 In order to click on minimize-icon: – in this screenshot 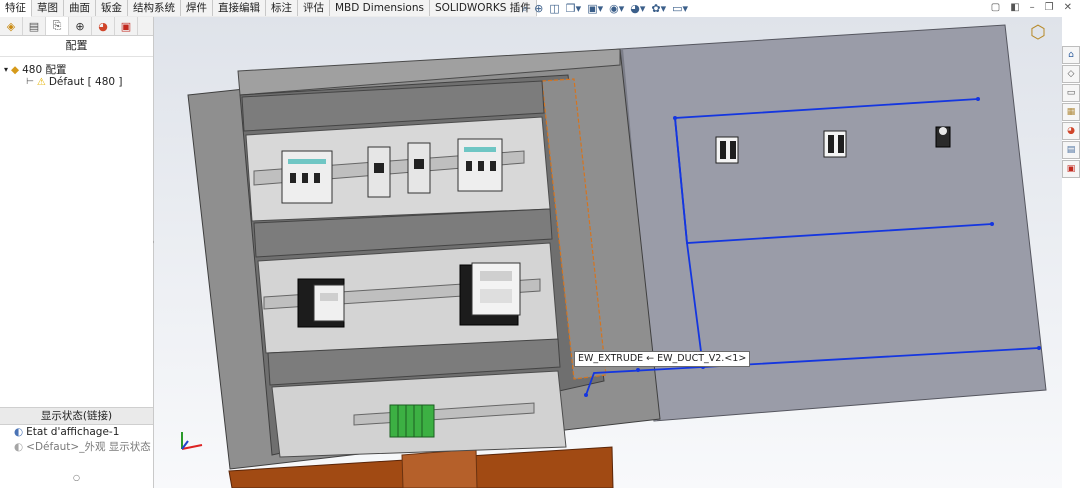, I will do `click(1032, 7)`.